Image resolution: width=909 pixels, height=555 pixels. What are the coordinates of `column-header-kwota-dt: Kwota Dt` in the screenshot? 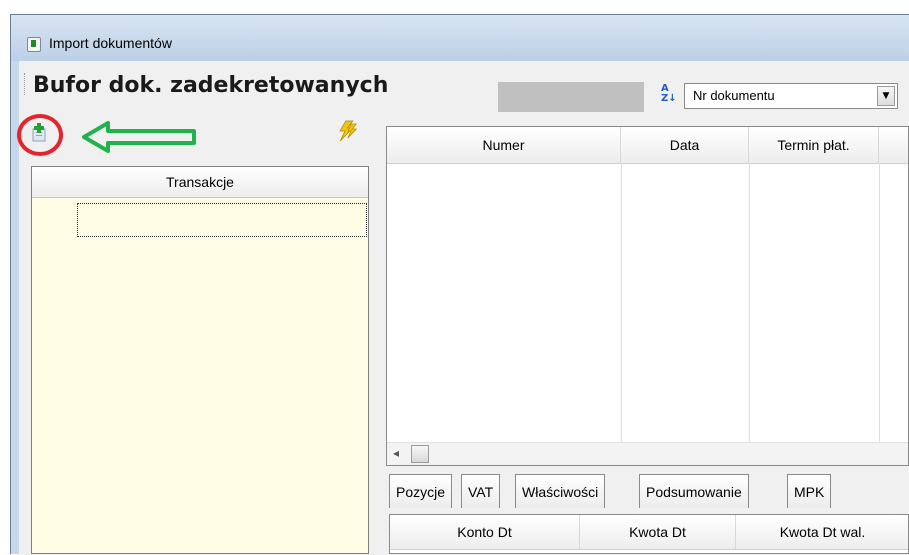 It's located at (658, 532).